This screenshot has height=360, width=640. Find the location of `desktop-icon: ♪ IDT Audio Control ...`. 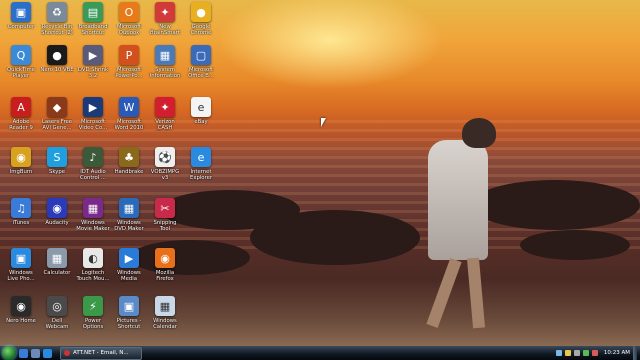

desktop-icon: ♪ IDT Audio Control ... is located at coordinates (93, 164).